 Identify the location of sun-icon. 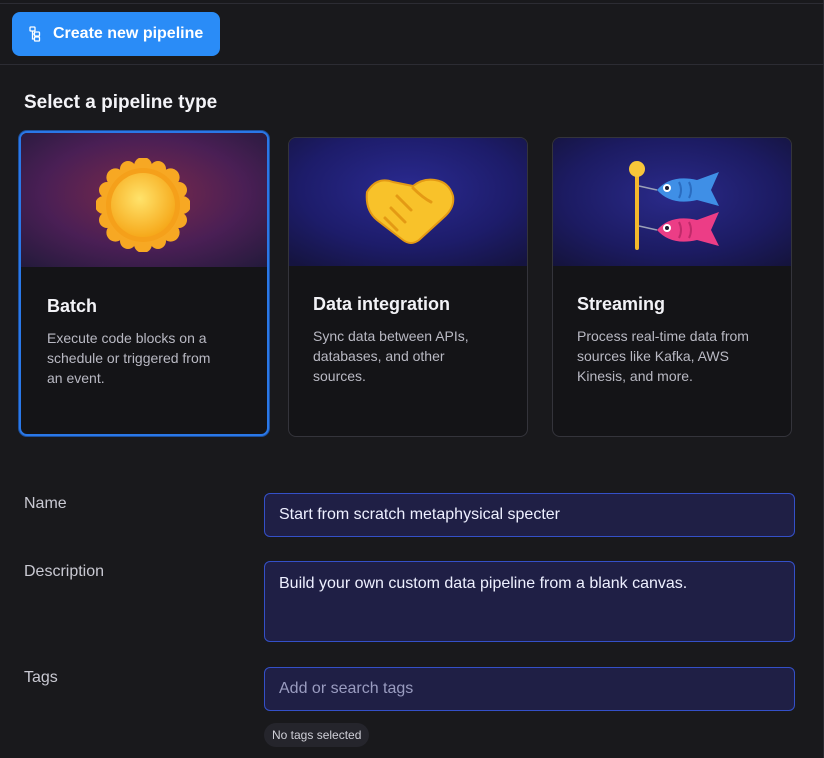
(143, 205).